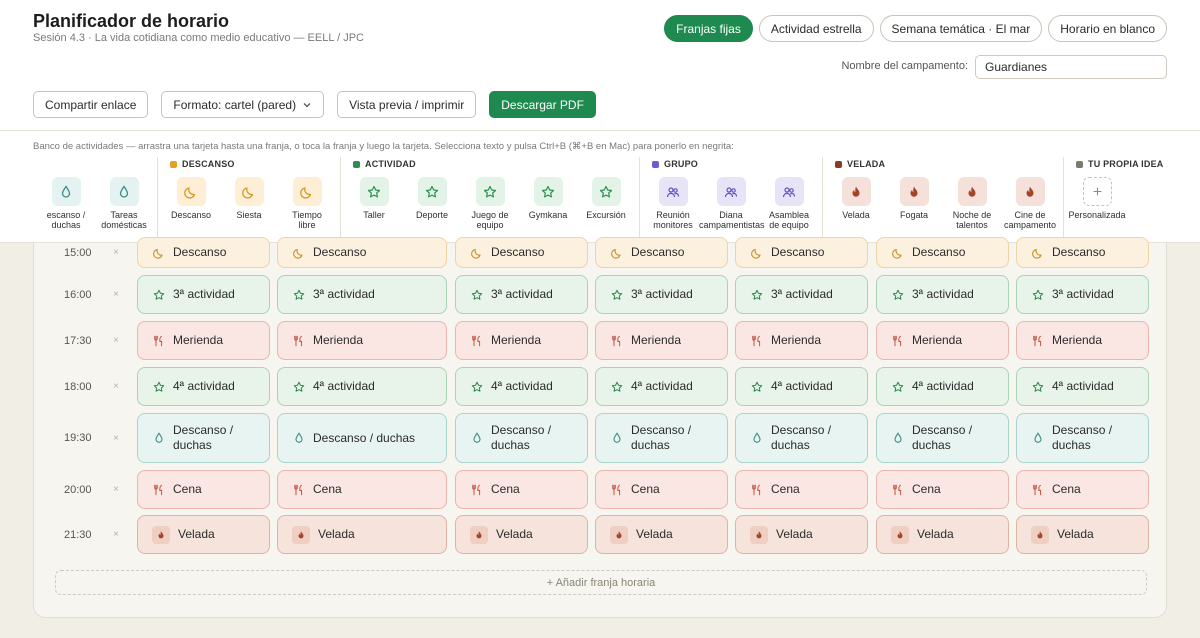 The image size is (1200, 638). What do you see at coordinates (601, 582) in the screenshot?
I see `add-time-slot-button: + Añadir franja horaria` at bounding box center [601, 582].